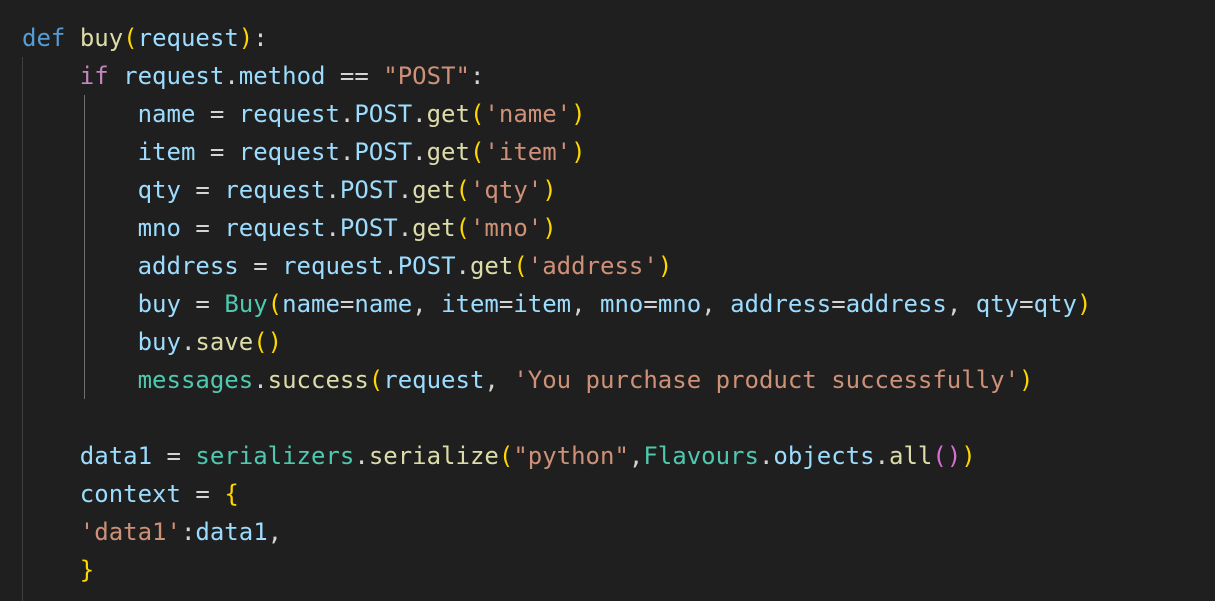  I want to click on code-token: 'address', so click(592, 266).